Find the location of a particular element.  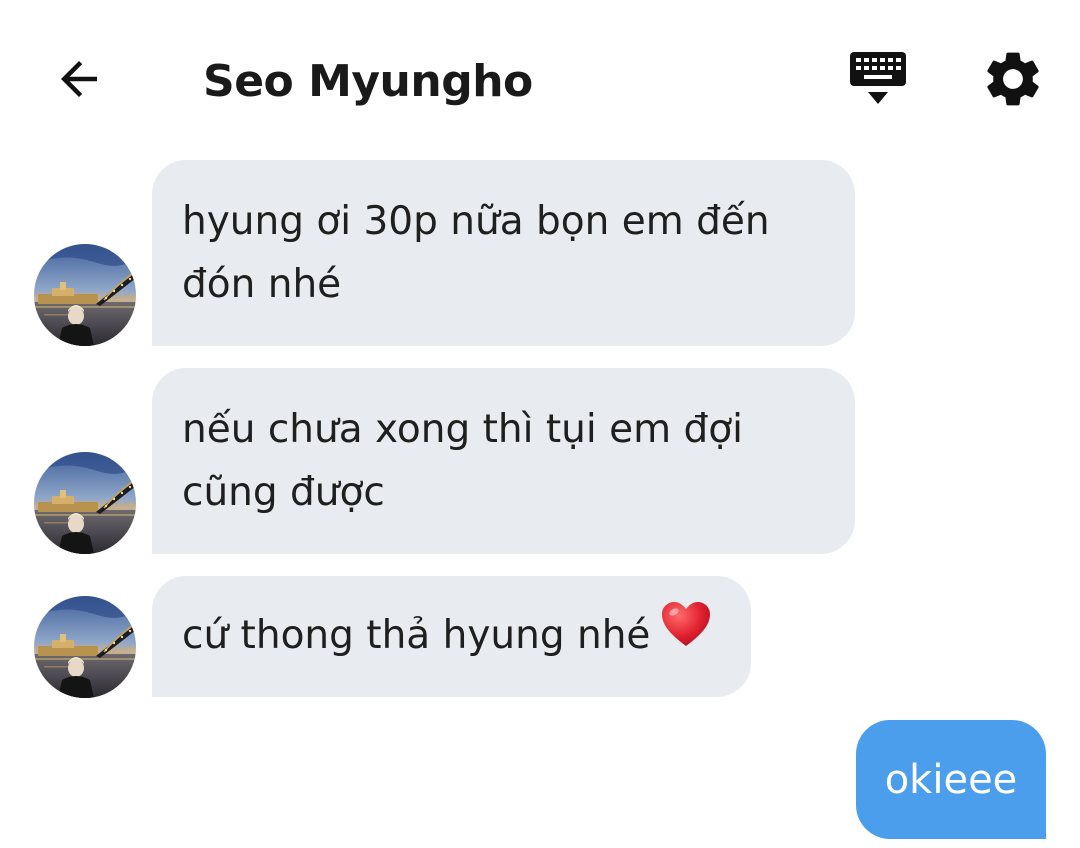

message-bubble-incoming: hyung ơi 30p nữa bọn em đến đón nhé is located at coordinates (503, 253).